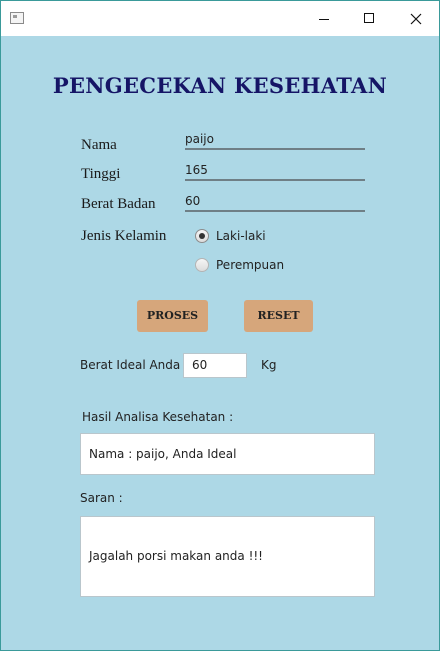  What do you see at coordinates (172, 316) in the screenshot?
I see `proses-button: PROSES` at bounding box center [172, 316].